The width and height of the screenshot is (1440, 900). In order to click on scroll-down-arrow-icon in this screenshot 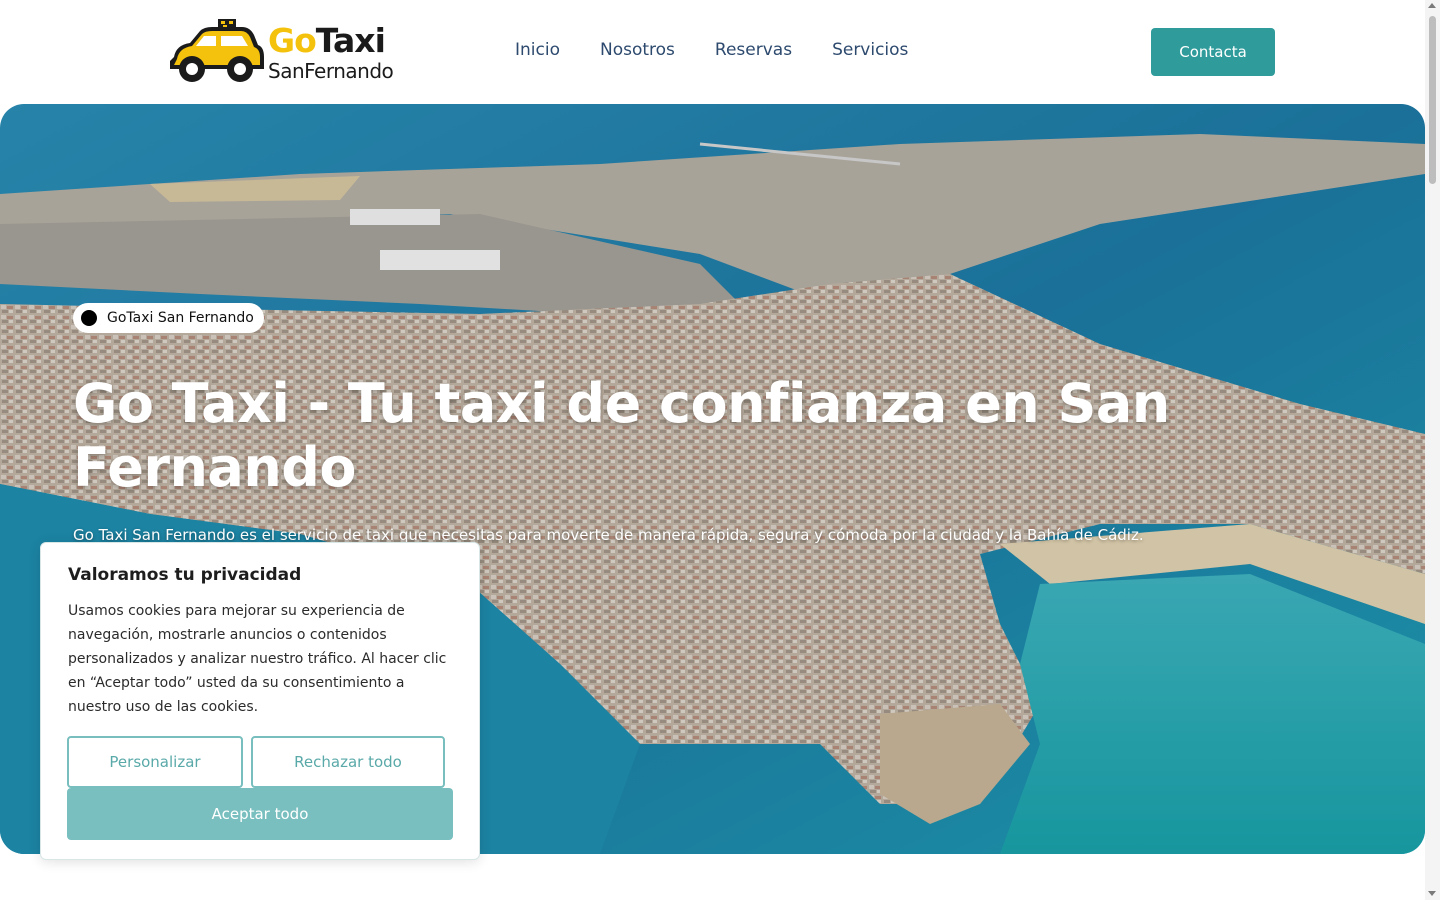, I will do `click(1432, 893)`.